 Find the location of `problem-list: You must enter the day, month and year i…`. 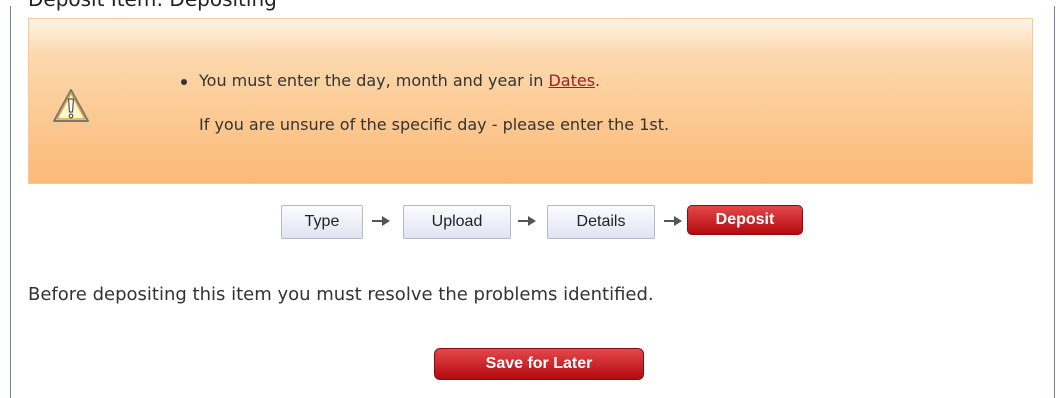

problem-list: You must enter the day, month and year i… is located at coordinates (425, 102).